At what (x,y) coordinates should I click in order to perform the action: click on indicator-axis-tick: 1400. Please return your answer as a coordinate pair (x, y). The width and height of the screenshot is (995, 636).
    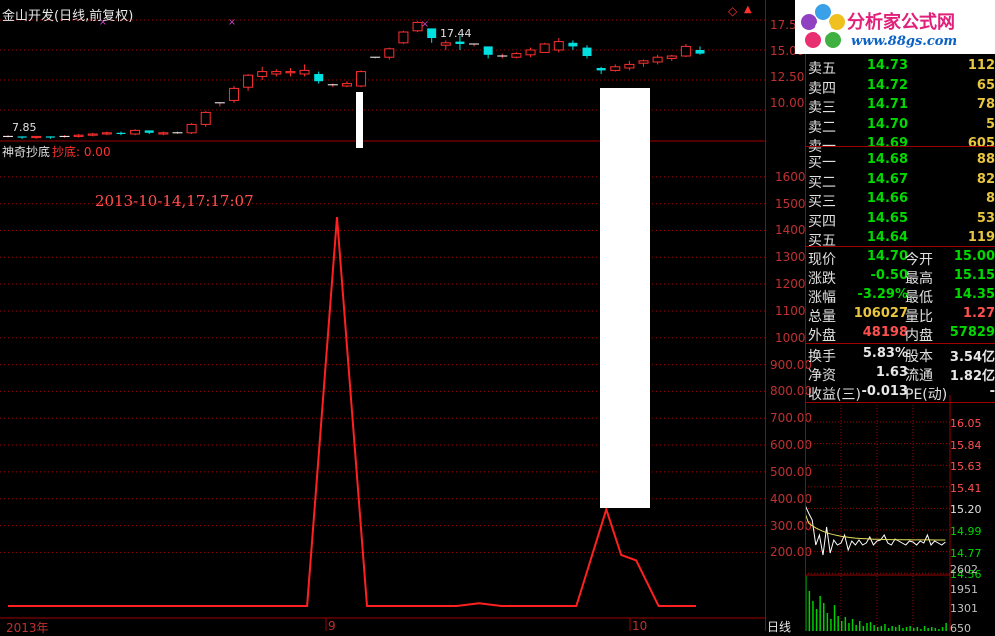
    Looking at the image, I should click on (790, 230).